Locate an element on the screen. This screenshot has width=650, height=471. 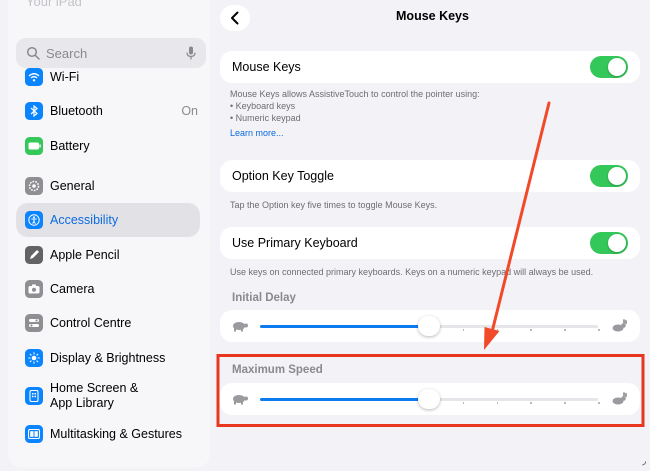
annotation-arrow-head is located at coordinates (492, 338).